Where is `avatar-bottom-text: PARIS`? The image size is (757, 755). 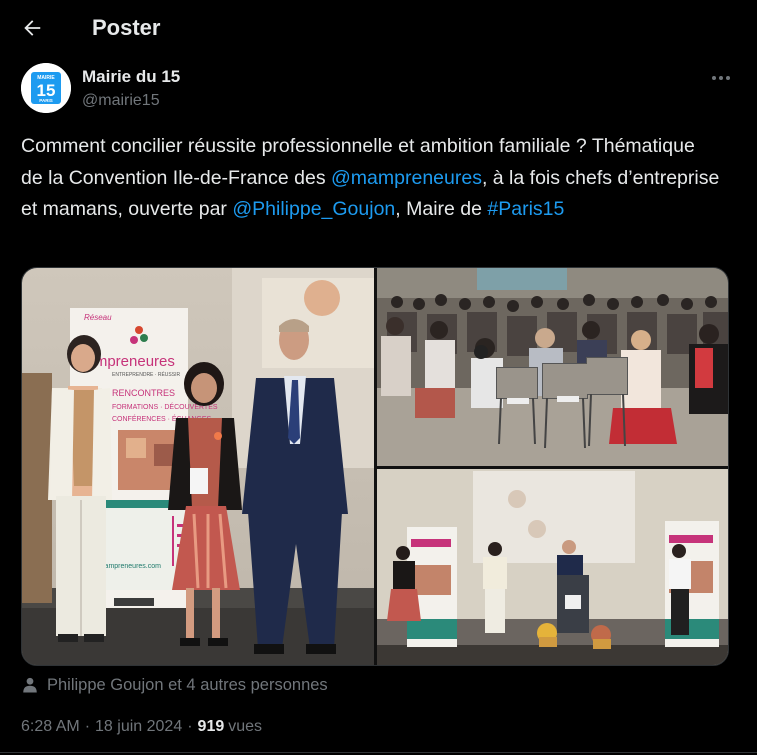 avatar-bottom-text: PARIS is located at coordinates (45, 100).